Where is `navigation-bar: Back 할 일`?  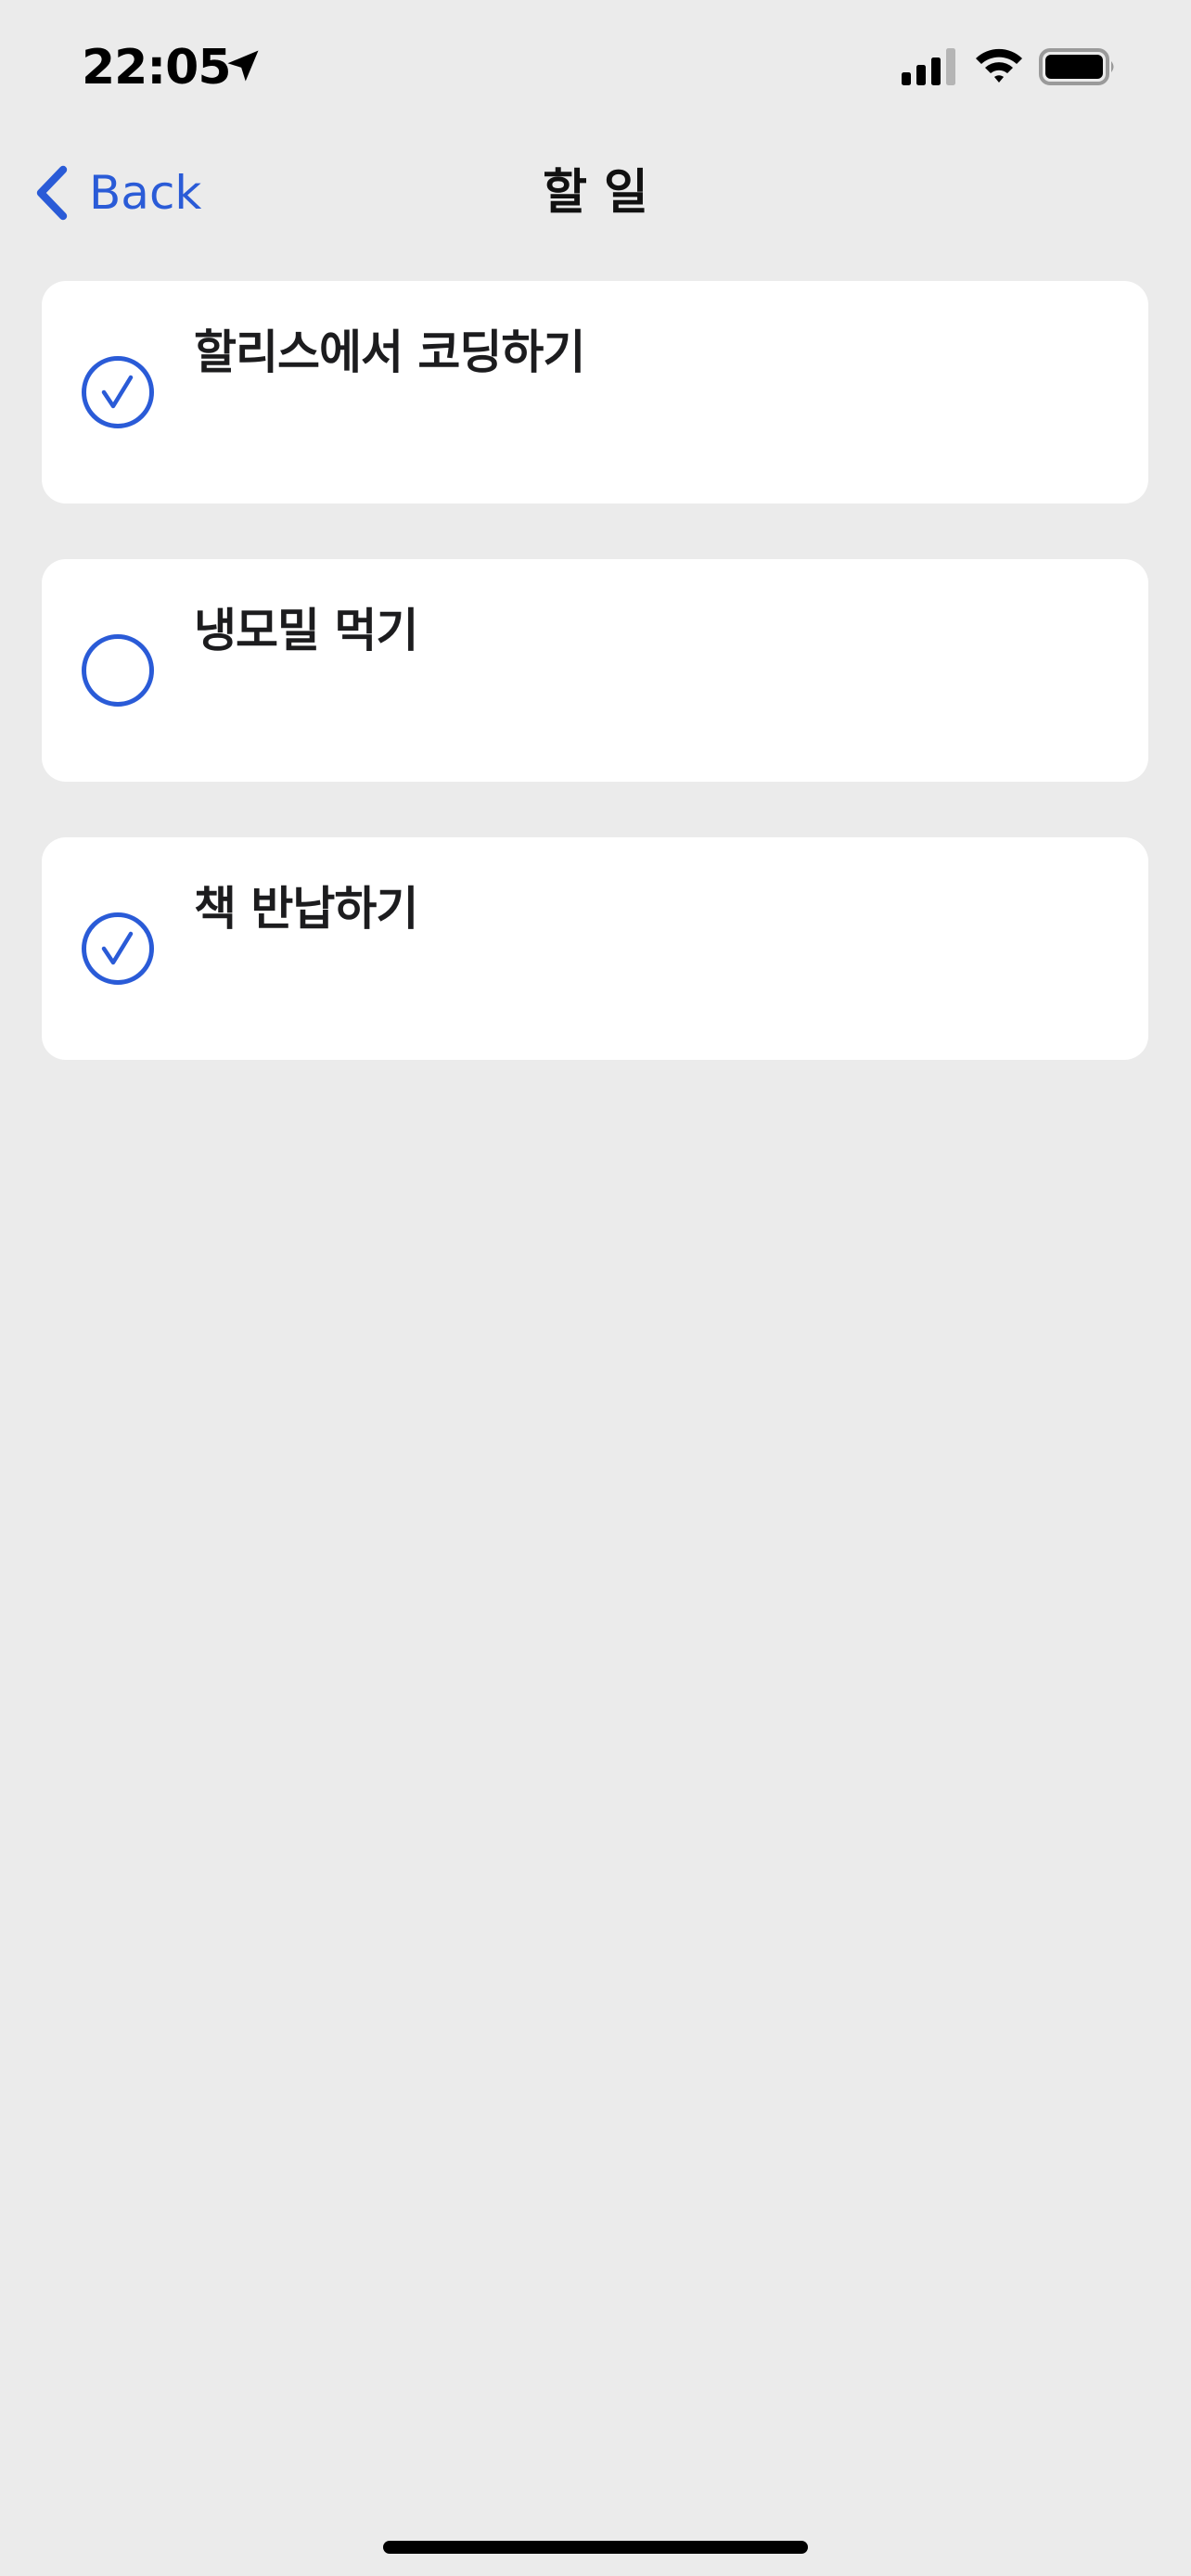 navigation-bar: Back 할 일 is located at coordinates (595, 192).